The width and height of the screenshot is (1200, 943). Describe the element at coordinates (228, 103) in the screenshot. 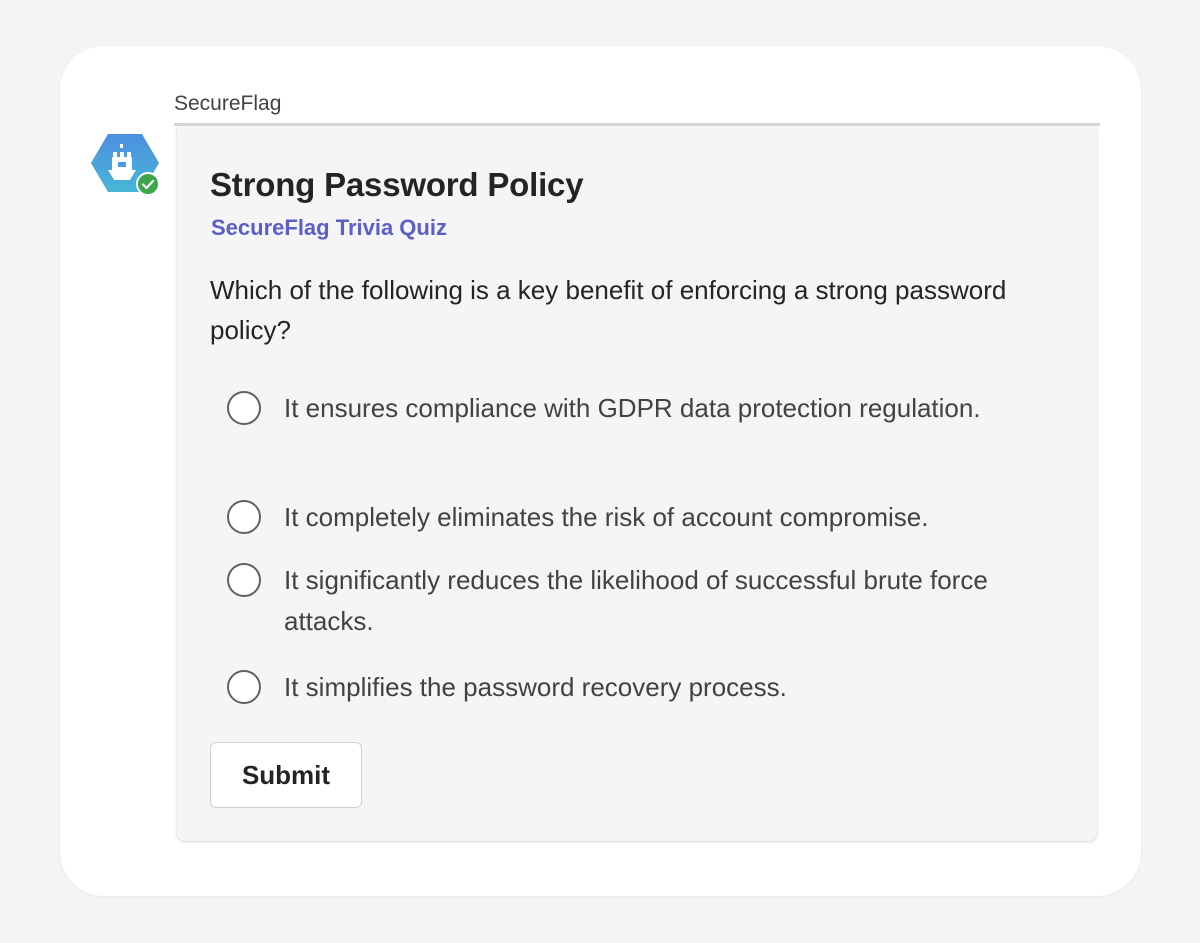

I see `sender-name: SecureFlag` at that location.